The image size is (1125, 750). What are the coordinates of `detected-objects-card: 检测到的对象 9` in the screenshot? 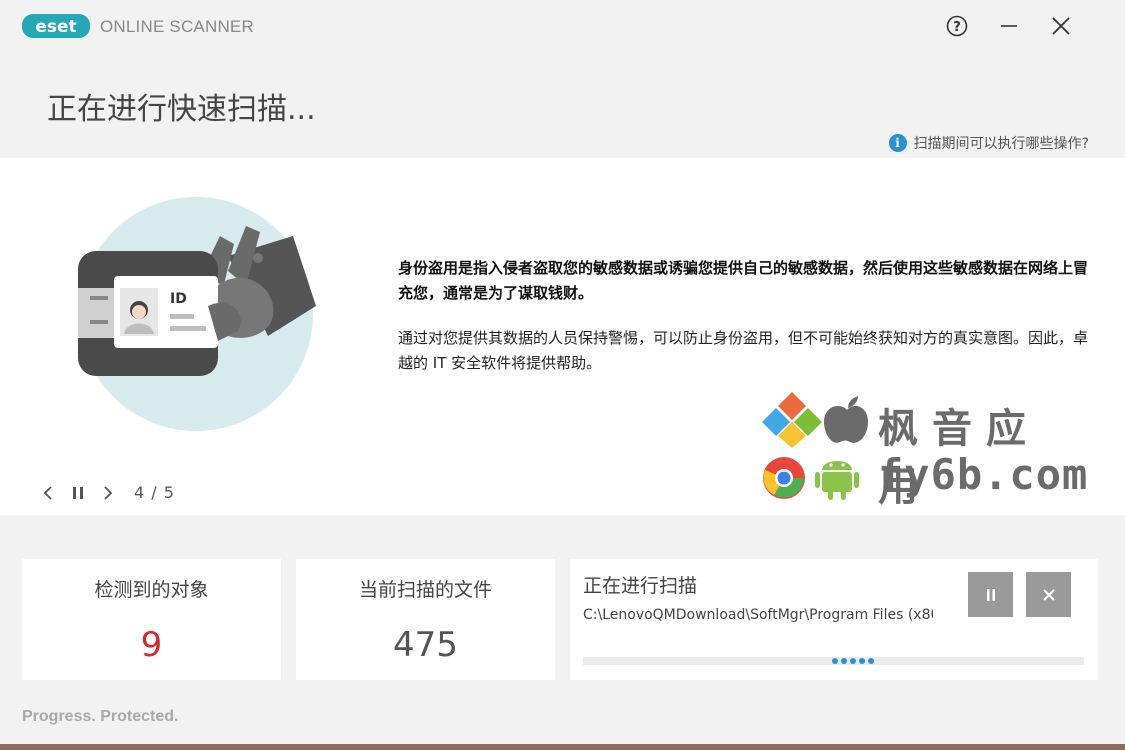 It's located at (151, 619).